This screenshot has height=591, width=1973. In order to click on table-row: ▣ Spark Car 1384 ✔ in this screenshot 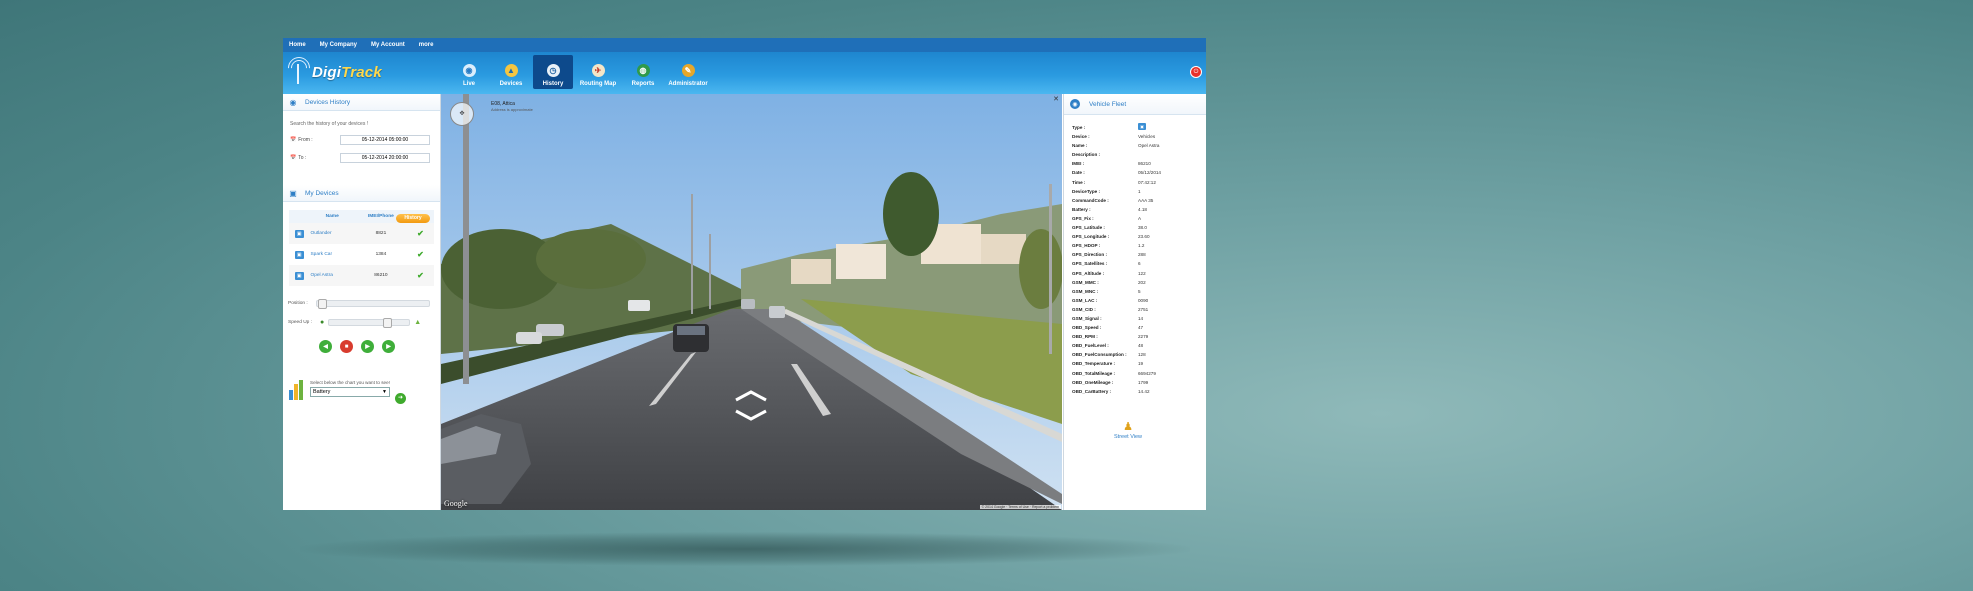, I will do `click(361, 254)`.